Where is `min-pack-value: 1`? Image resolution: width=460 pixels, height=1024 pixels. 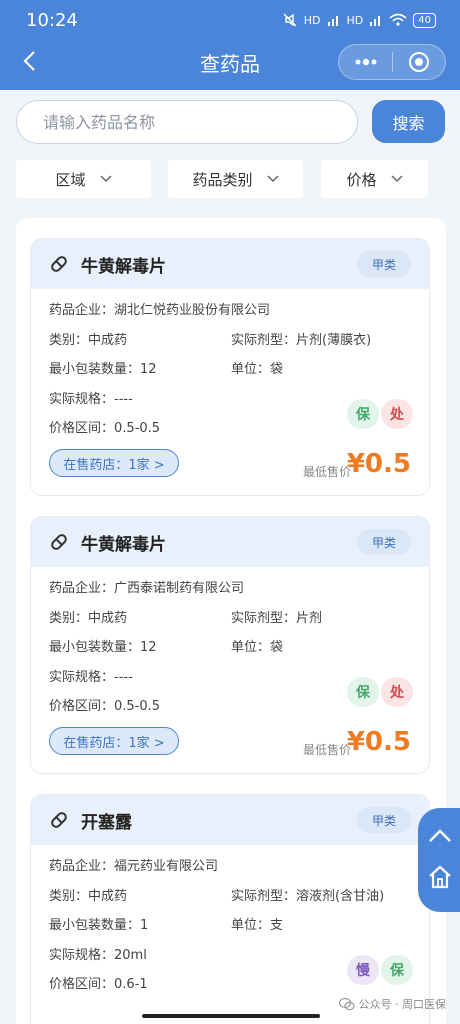 min-pack-value: 1 is located at coordinates (144, 925).